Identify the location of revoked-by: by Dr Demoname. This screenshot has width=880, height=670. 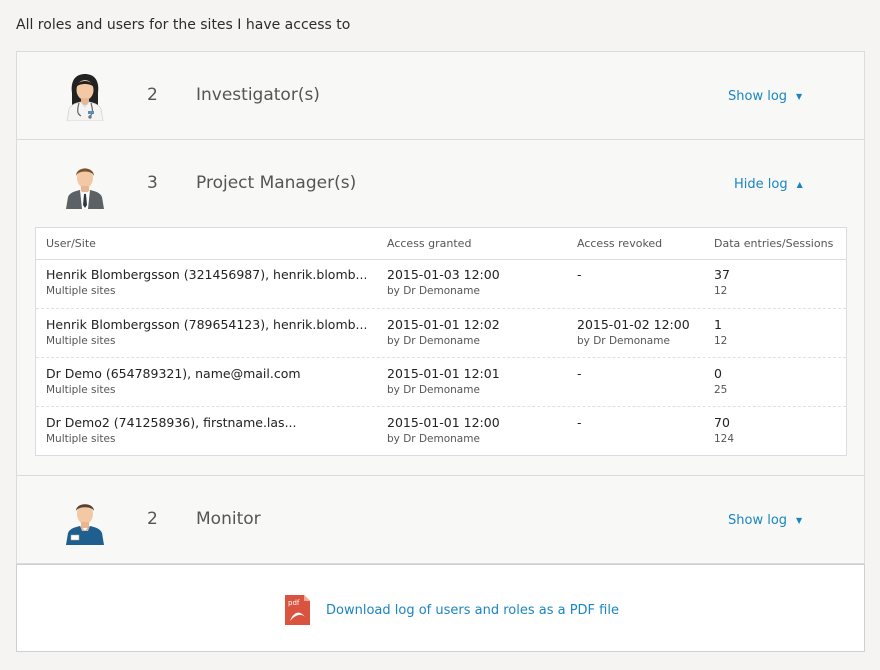
(623, 341).